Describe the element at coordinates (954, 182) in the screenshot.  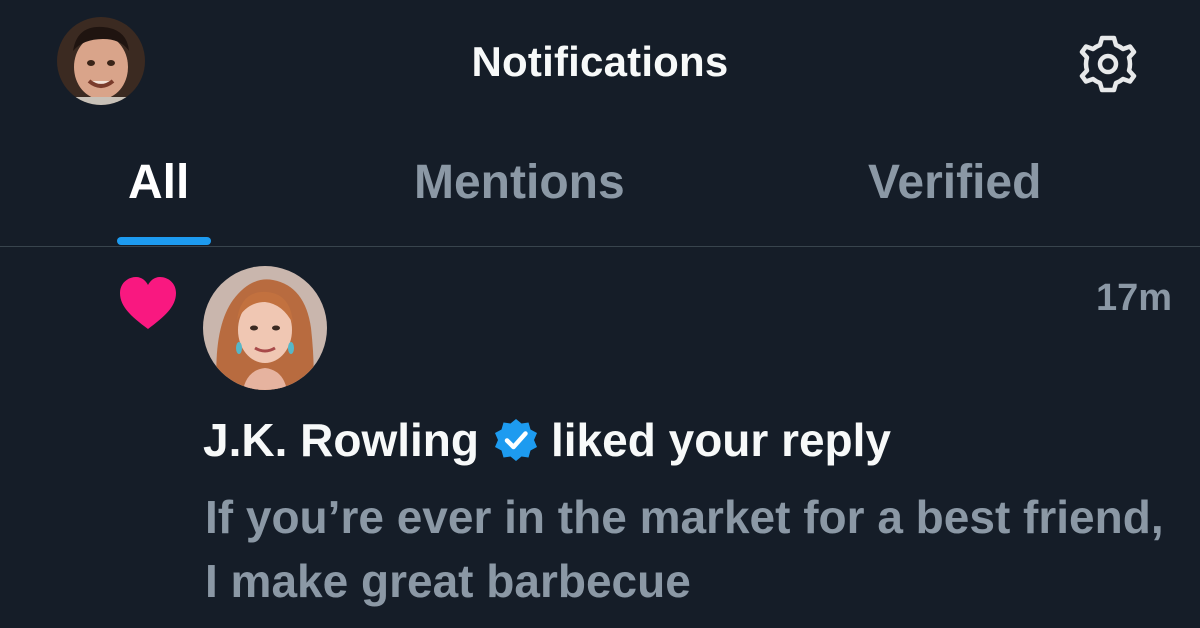
I see `tab-verified: Verified` at that location.